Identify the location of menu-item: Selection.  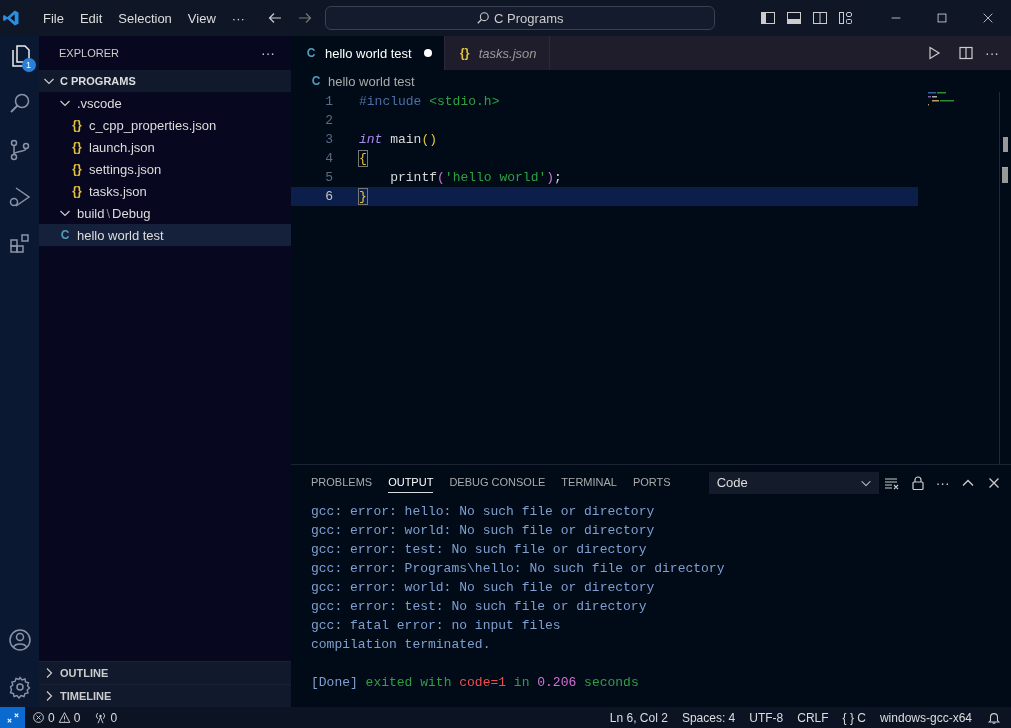
(145, 18).